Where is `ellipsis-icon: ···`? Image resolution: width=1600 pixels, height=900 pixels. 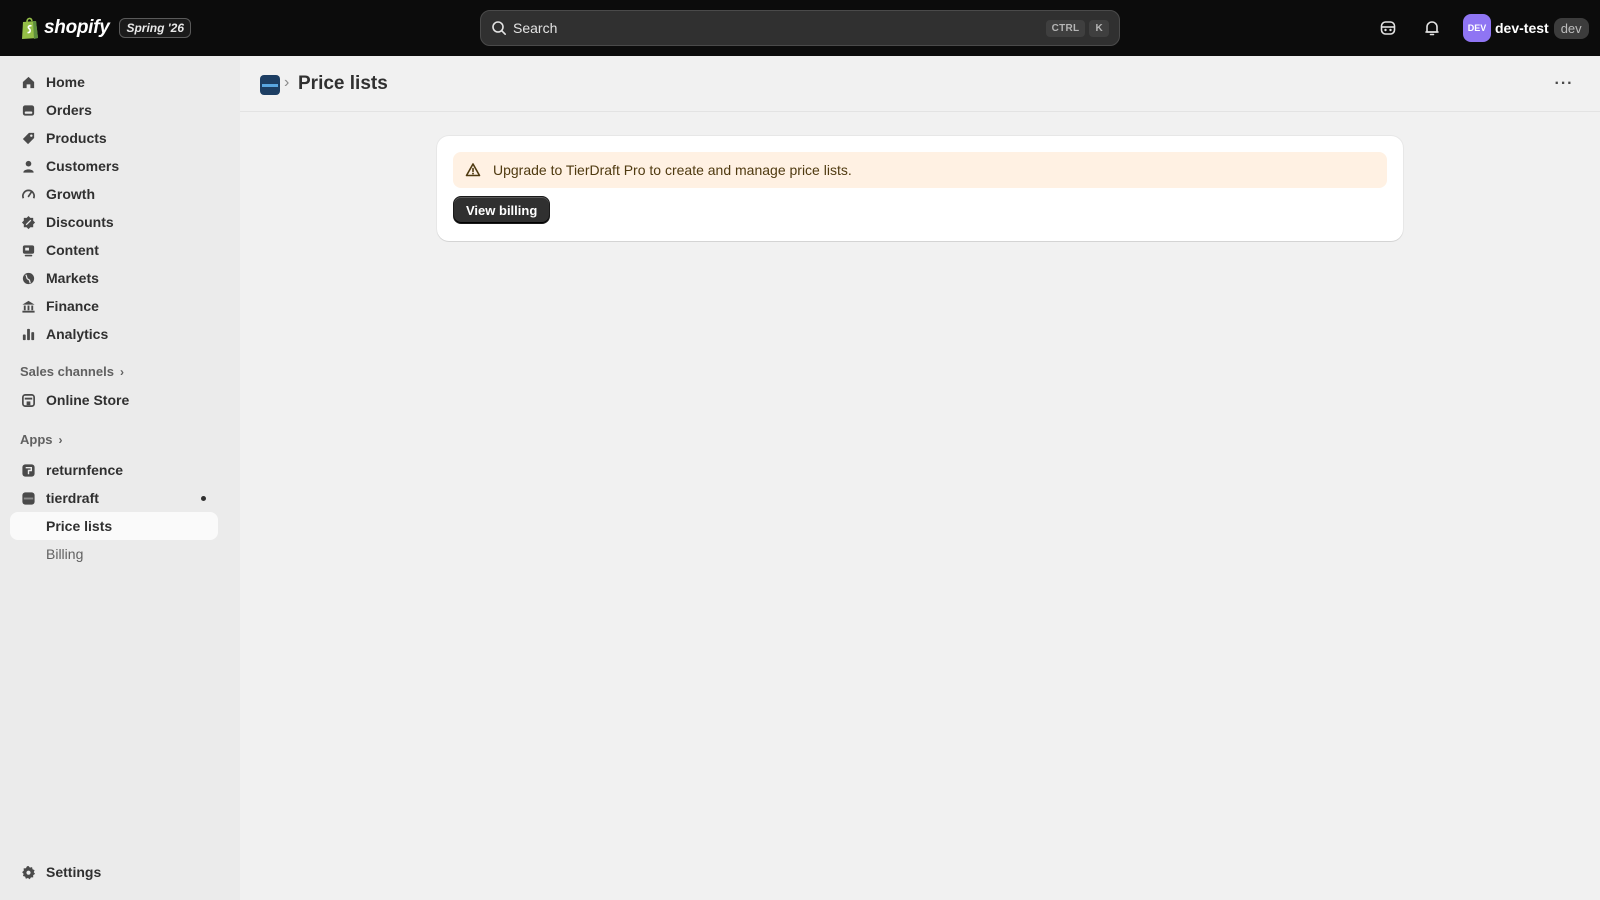 ellipsis-icon: ··· is located at coordinates (1564, 83).